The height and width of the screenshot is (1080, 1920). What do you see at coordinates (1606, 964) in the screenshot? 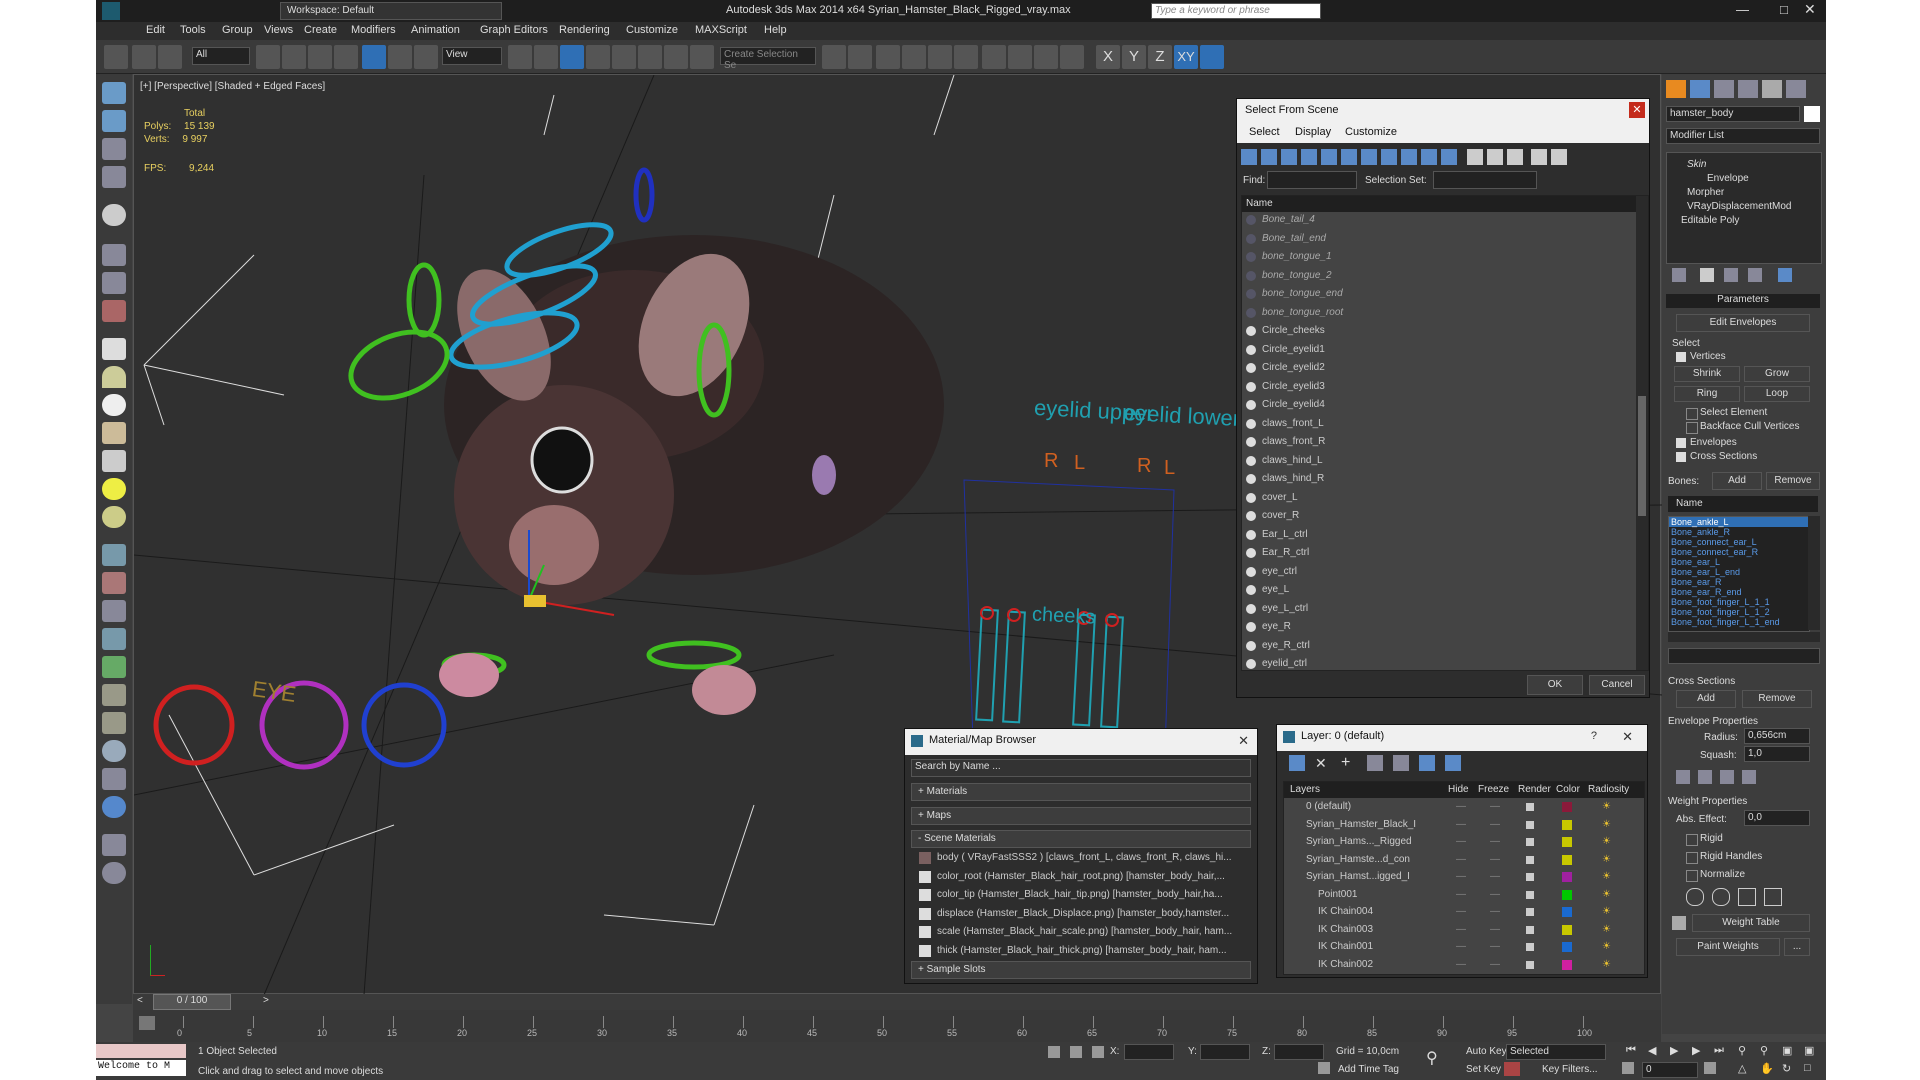
I see `radiosity-icon: ☀` at bounding box center [1606, 964].